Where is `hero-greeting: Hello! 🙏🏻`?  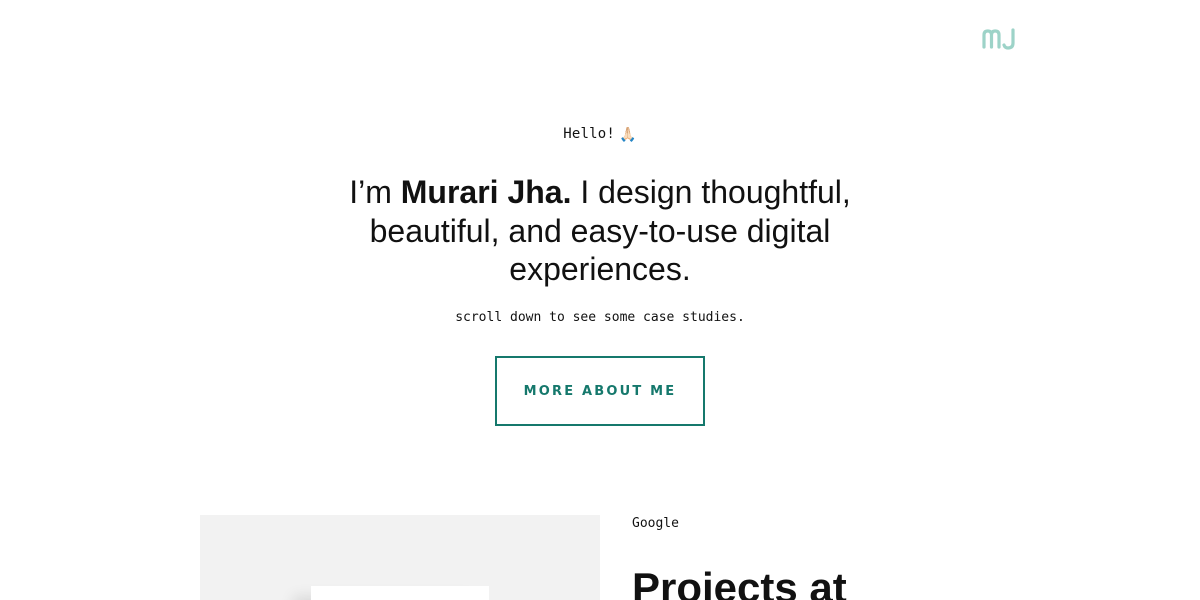 hero-greeting: Hello! 🙏🏻 is located at coordinates (600, 134).